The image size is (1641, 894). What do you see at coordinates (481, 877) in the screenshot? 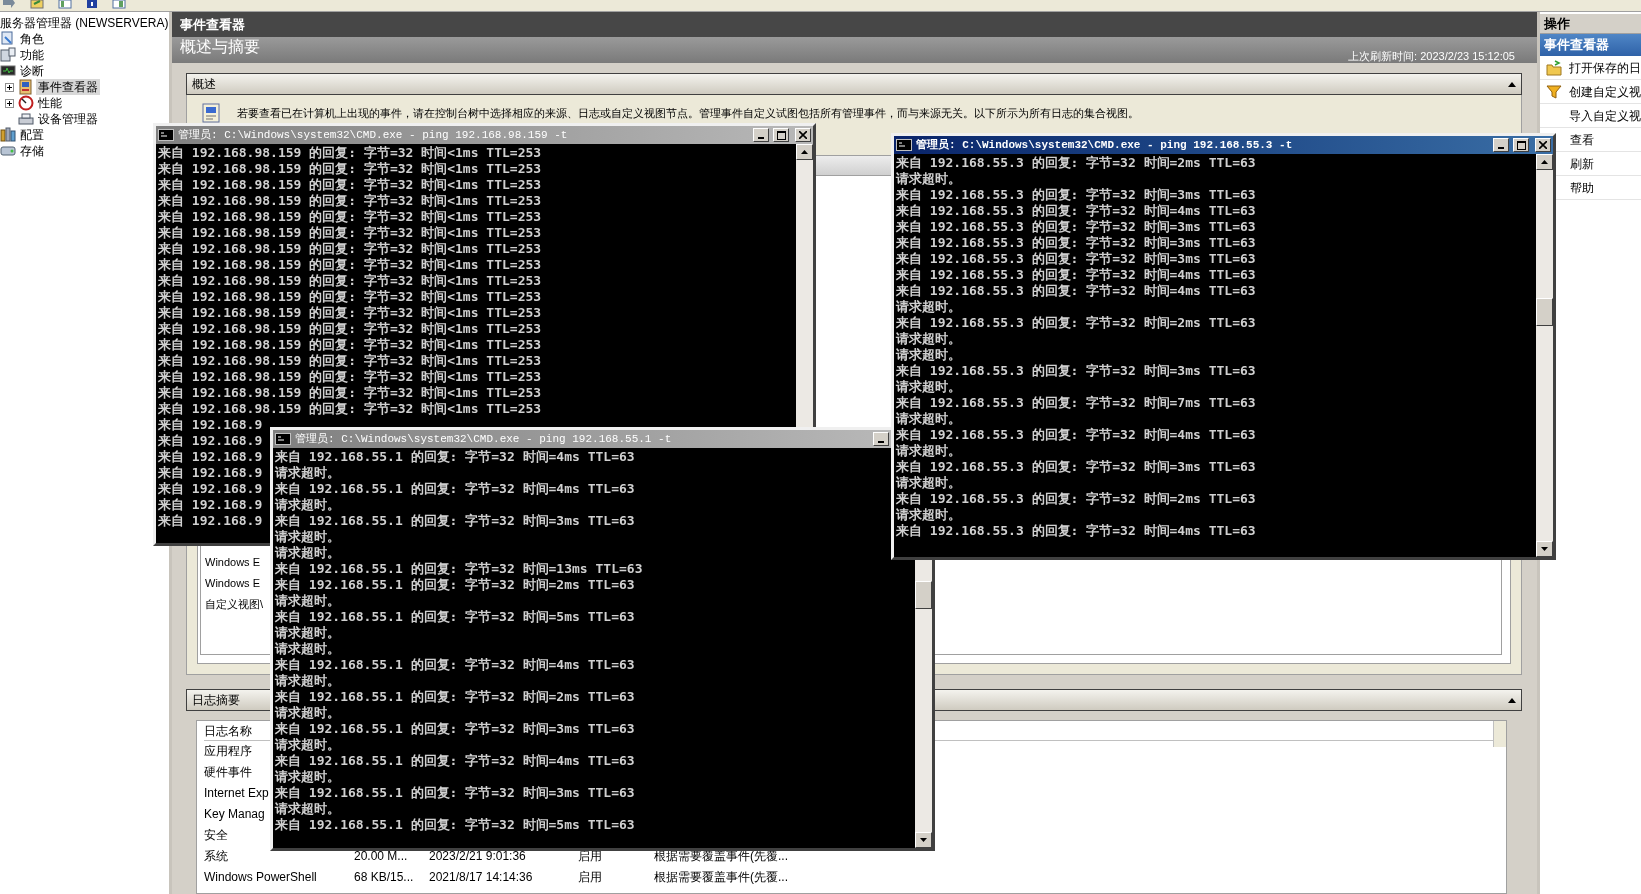
I see `table-cell-text: 2021/8/17 14:14:36` at bounding box center [481, 877].